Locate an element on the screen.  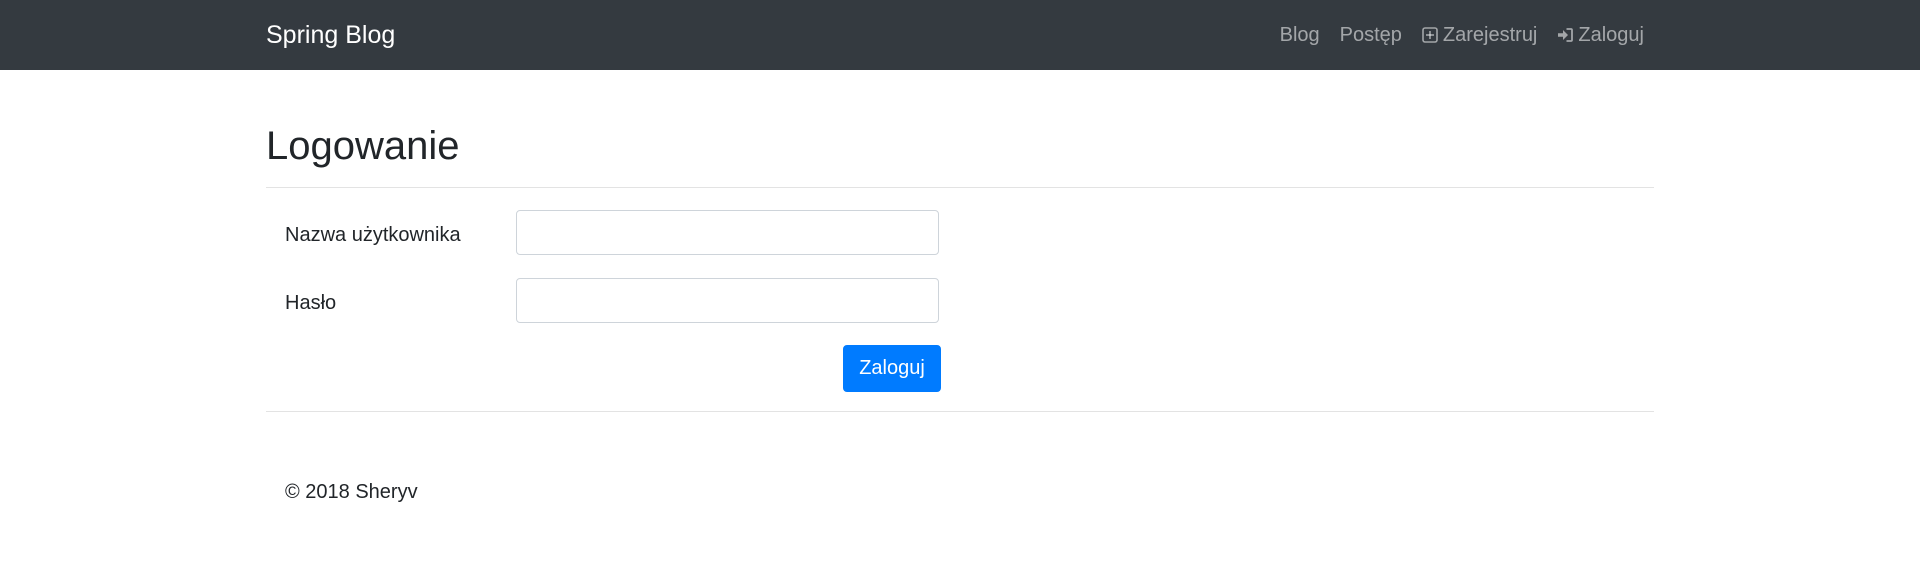
username-label: Nazwa użytkownika is located at coordinates (373, 235).